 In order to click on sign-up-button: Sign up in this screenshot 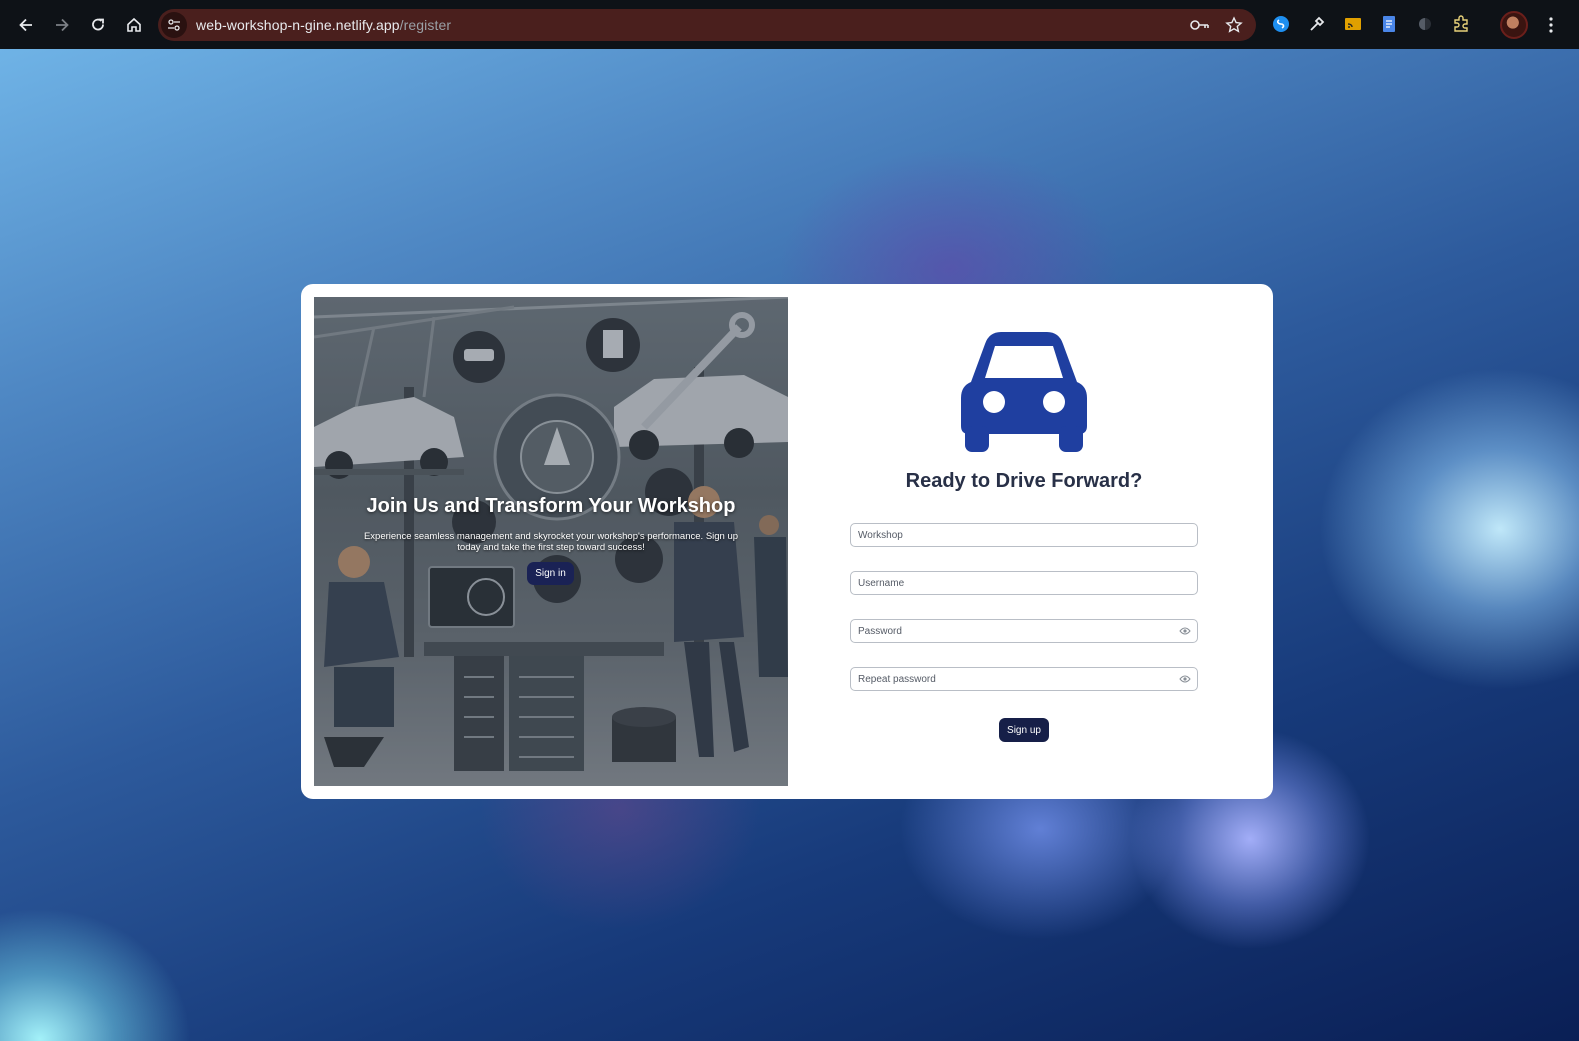, I will do `click(1024, 730)`.